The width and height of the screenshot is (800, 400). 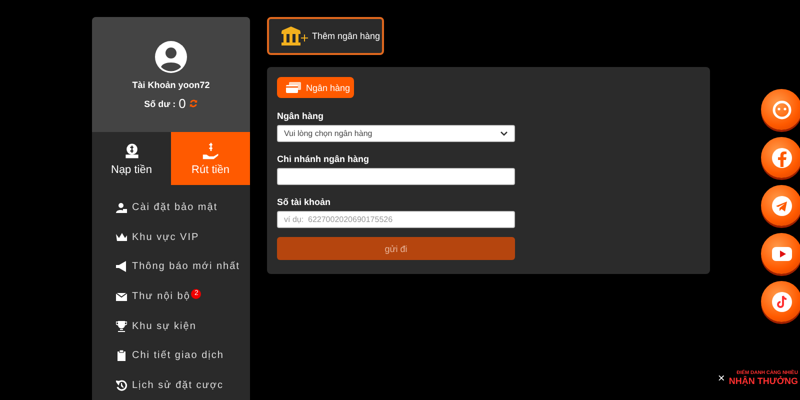 What do you see at coordinates (211, 151) in the screenshot?
I see `hand-dollar-icon` at bounding box center [211, 151].